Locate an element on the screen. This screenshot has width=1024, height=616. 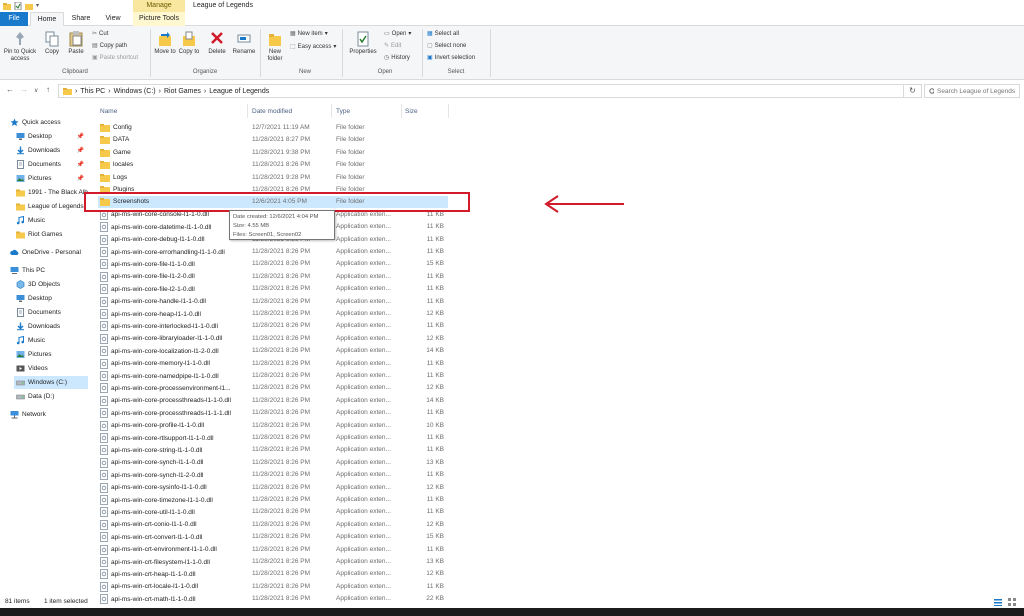
back-button: ← is located at coordinates (10, 89).